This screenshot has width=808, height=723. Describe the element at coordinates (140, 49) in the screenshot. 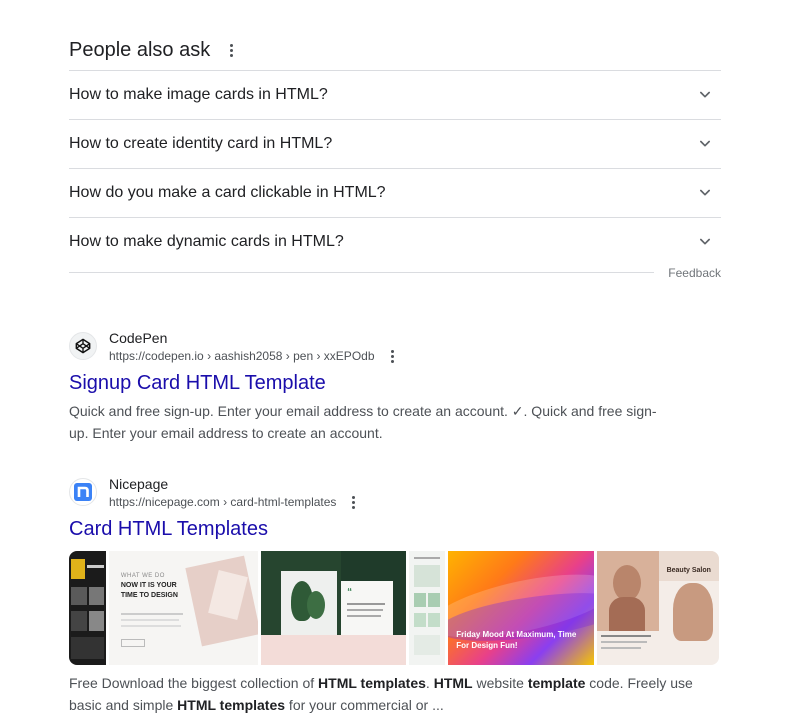

I see `paa-title: People also ask` at that location.